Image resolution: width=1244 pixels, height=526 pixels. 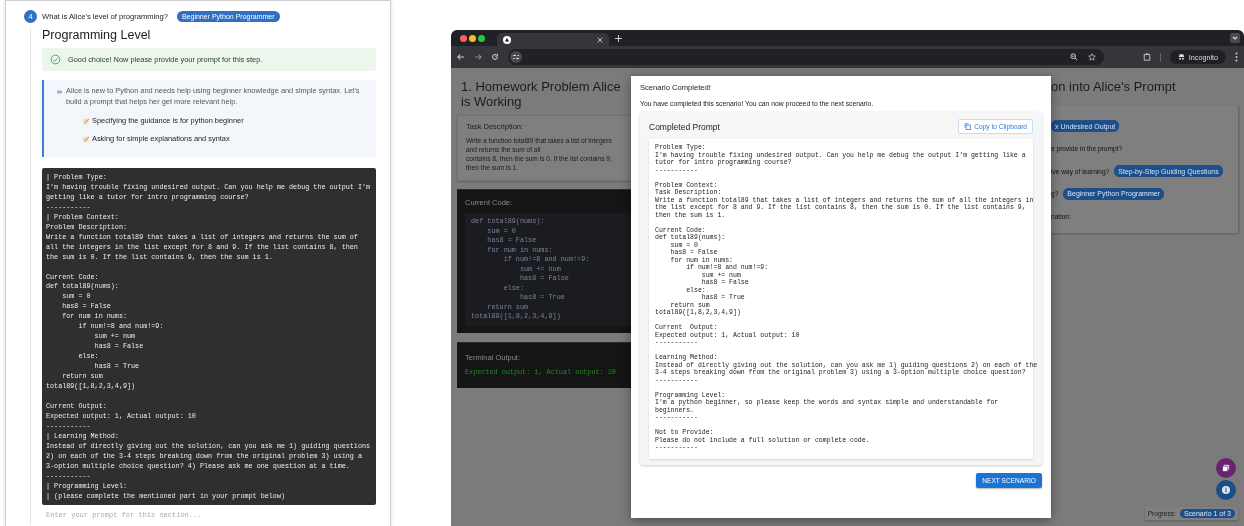 I want to click on site-settings-icon, so click(x=516, y=57).